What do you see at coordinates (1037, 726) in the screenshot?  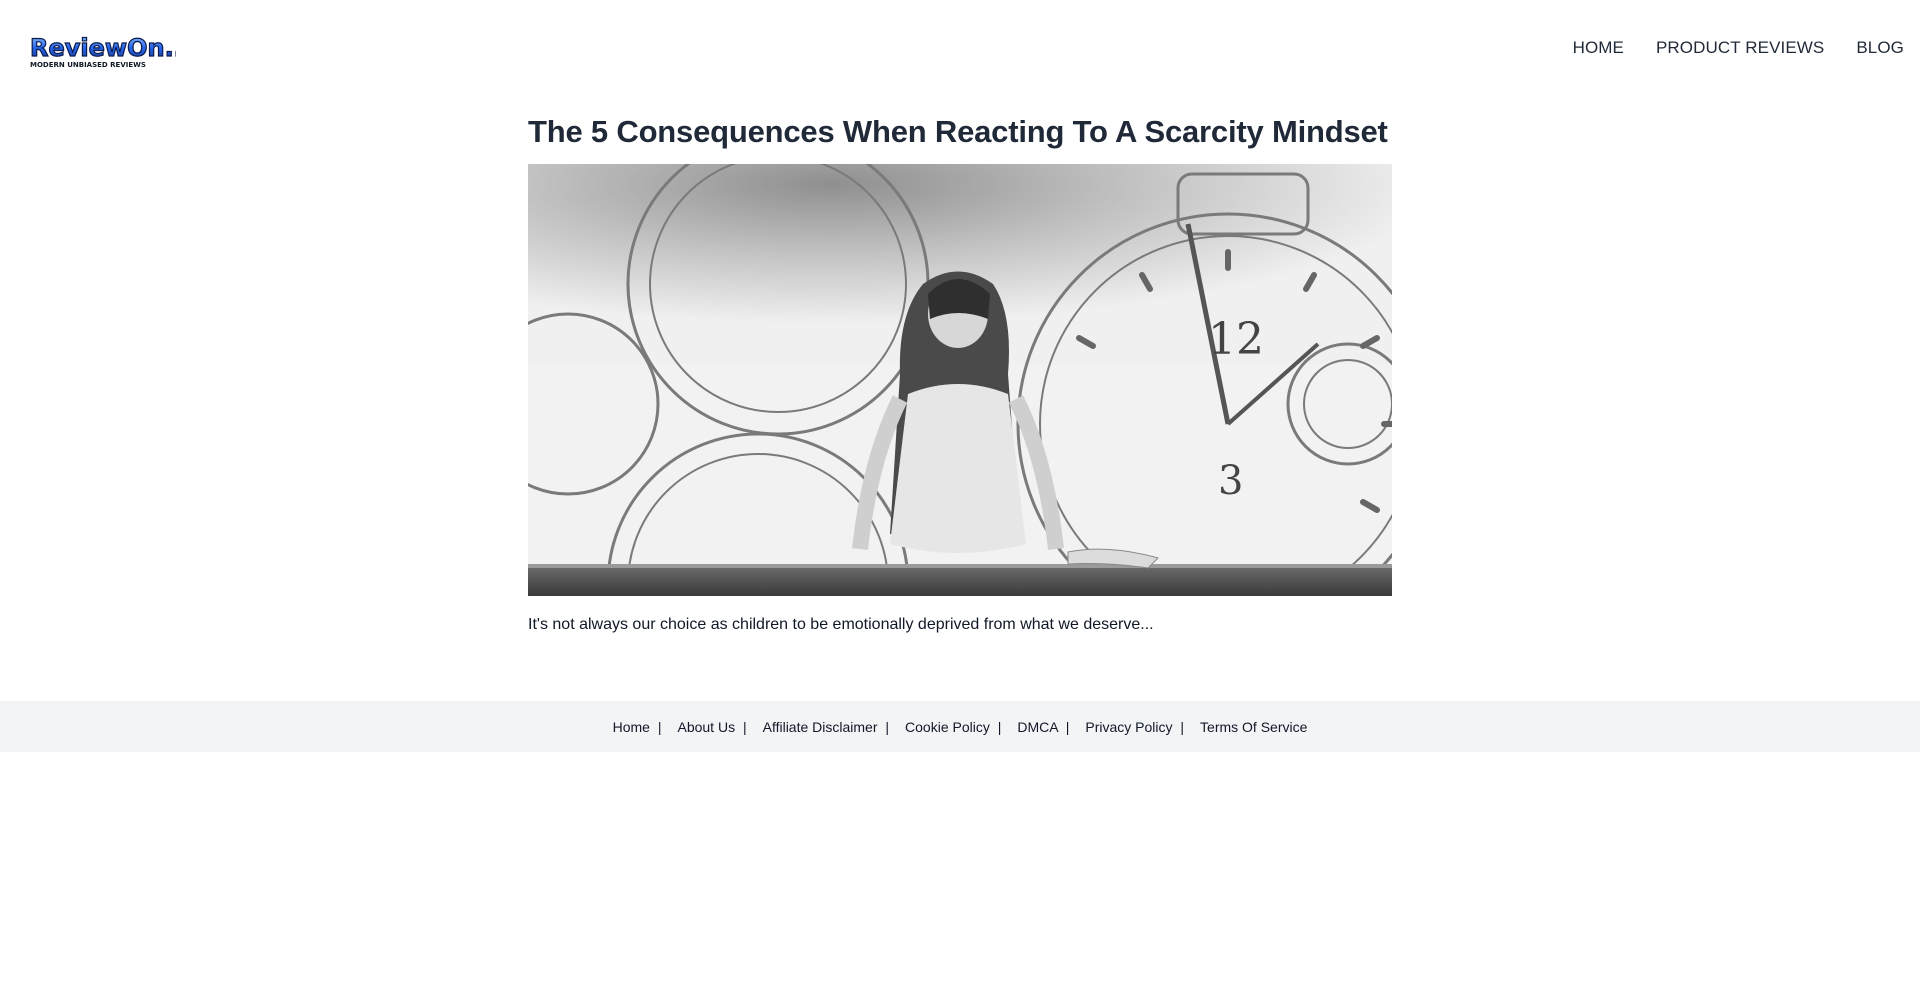 I see `footer-link-label: DMCA` at bounding box center [1037, 726].